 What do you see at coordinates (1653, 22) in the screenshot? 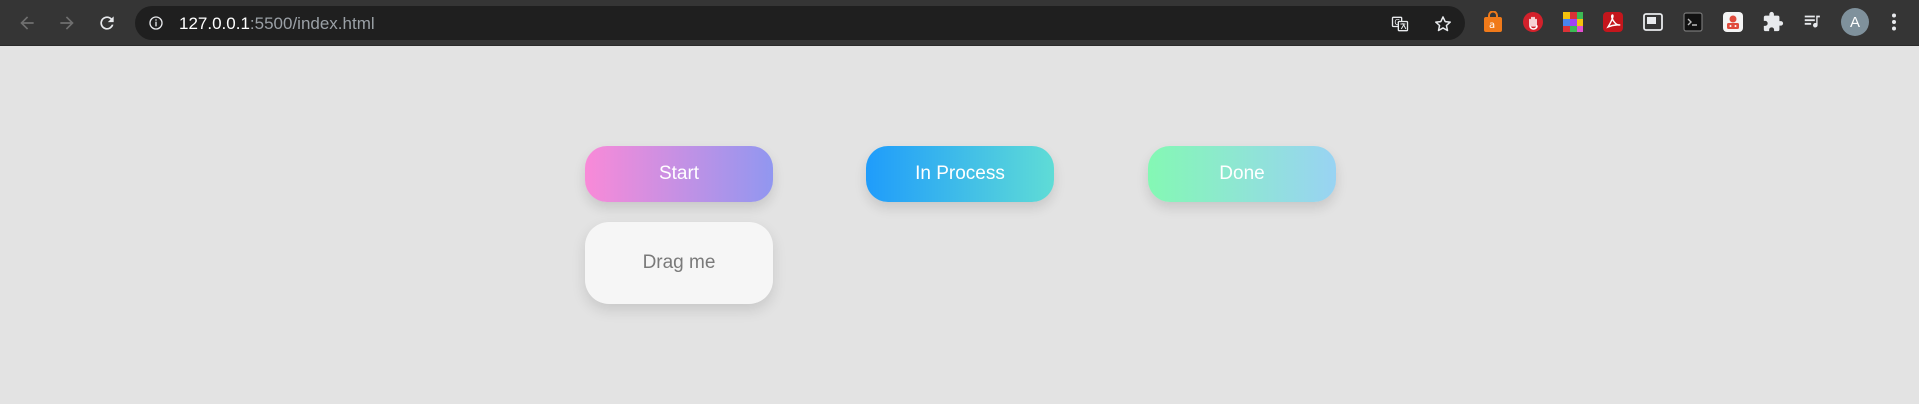
I see `picture-in-picture-icon` at bounding box center [1653, 22].